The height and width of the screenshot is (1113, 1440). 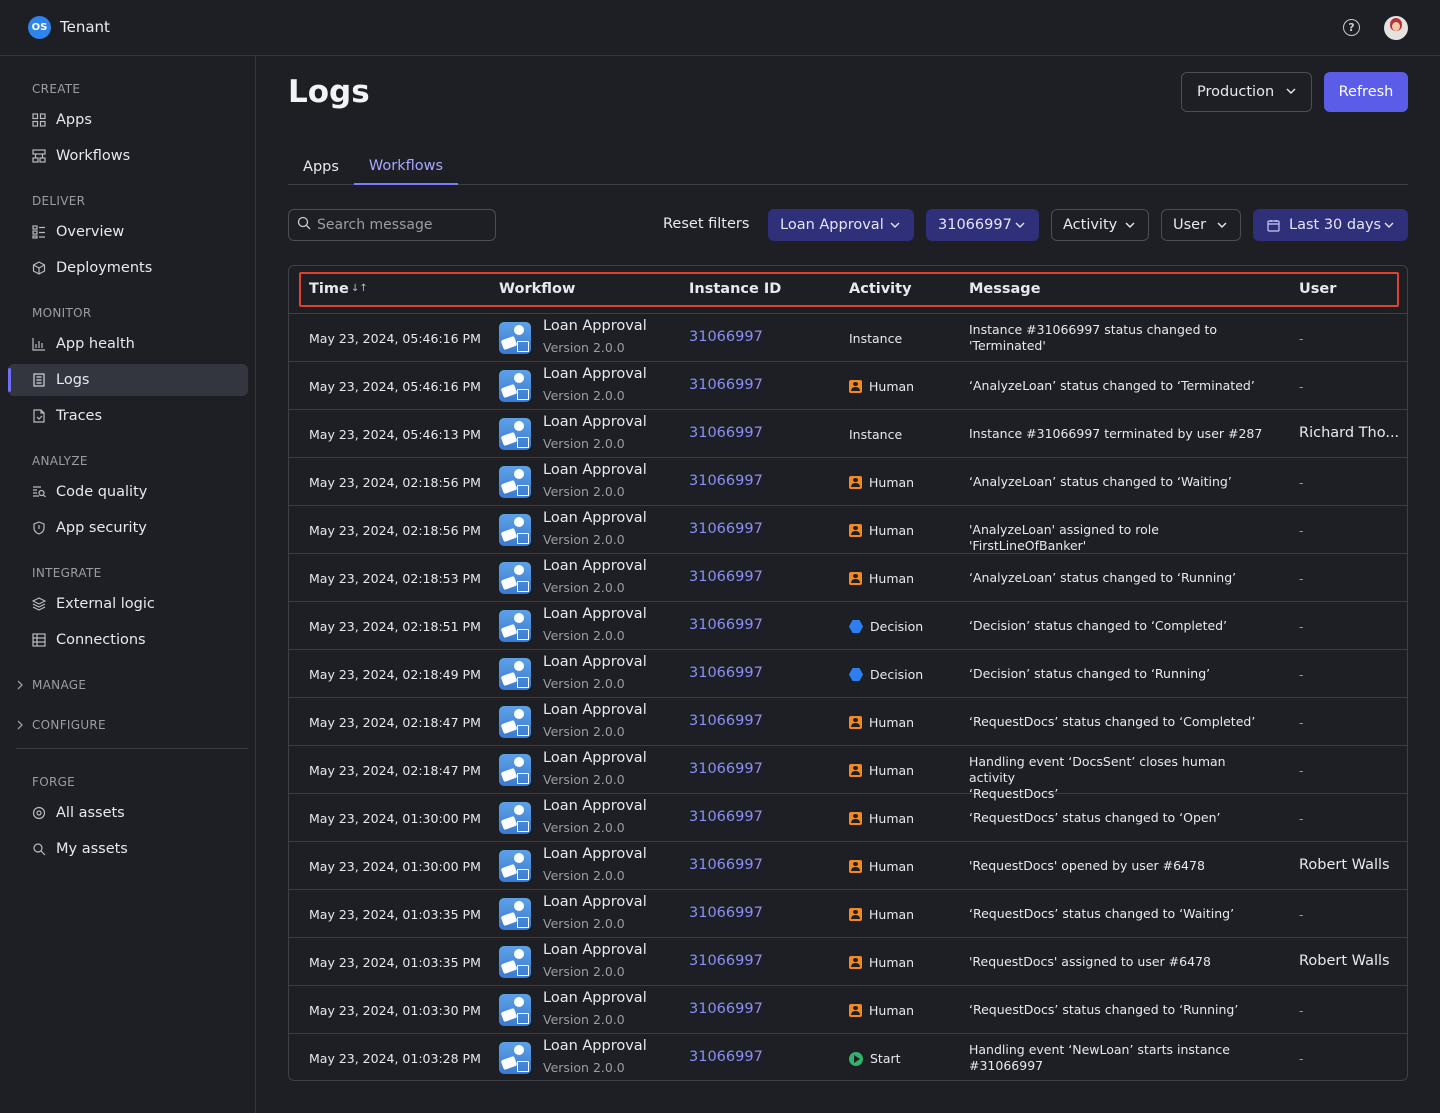 What do you see at coordinates (885, 1058) in the screenshot?
I see `activity-label: Start` at bounding box center [885, 1058].